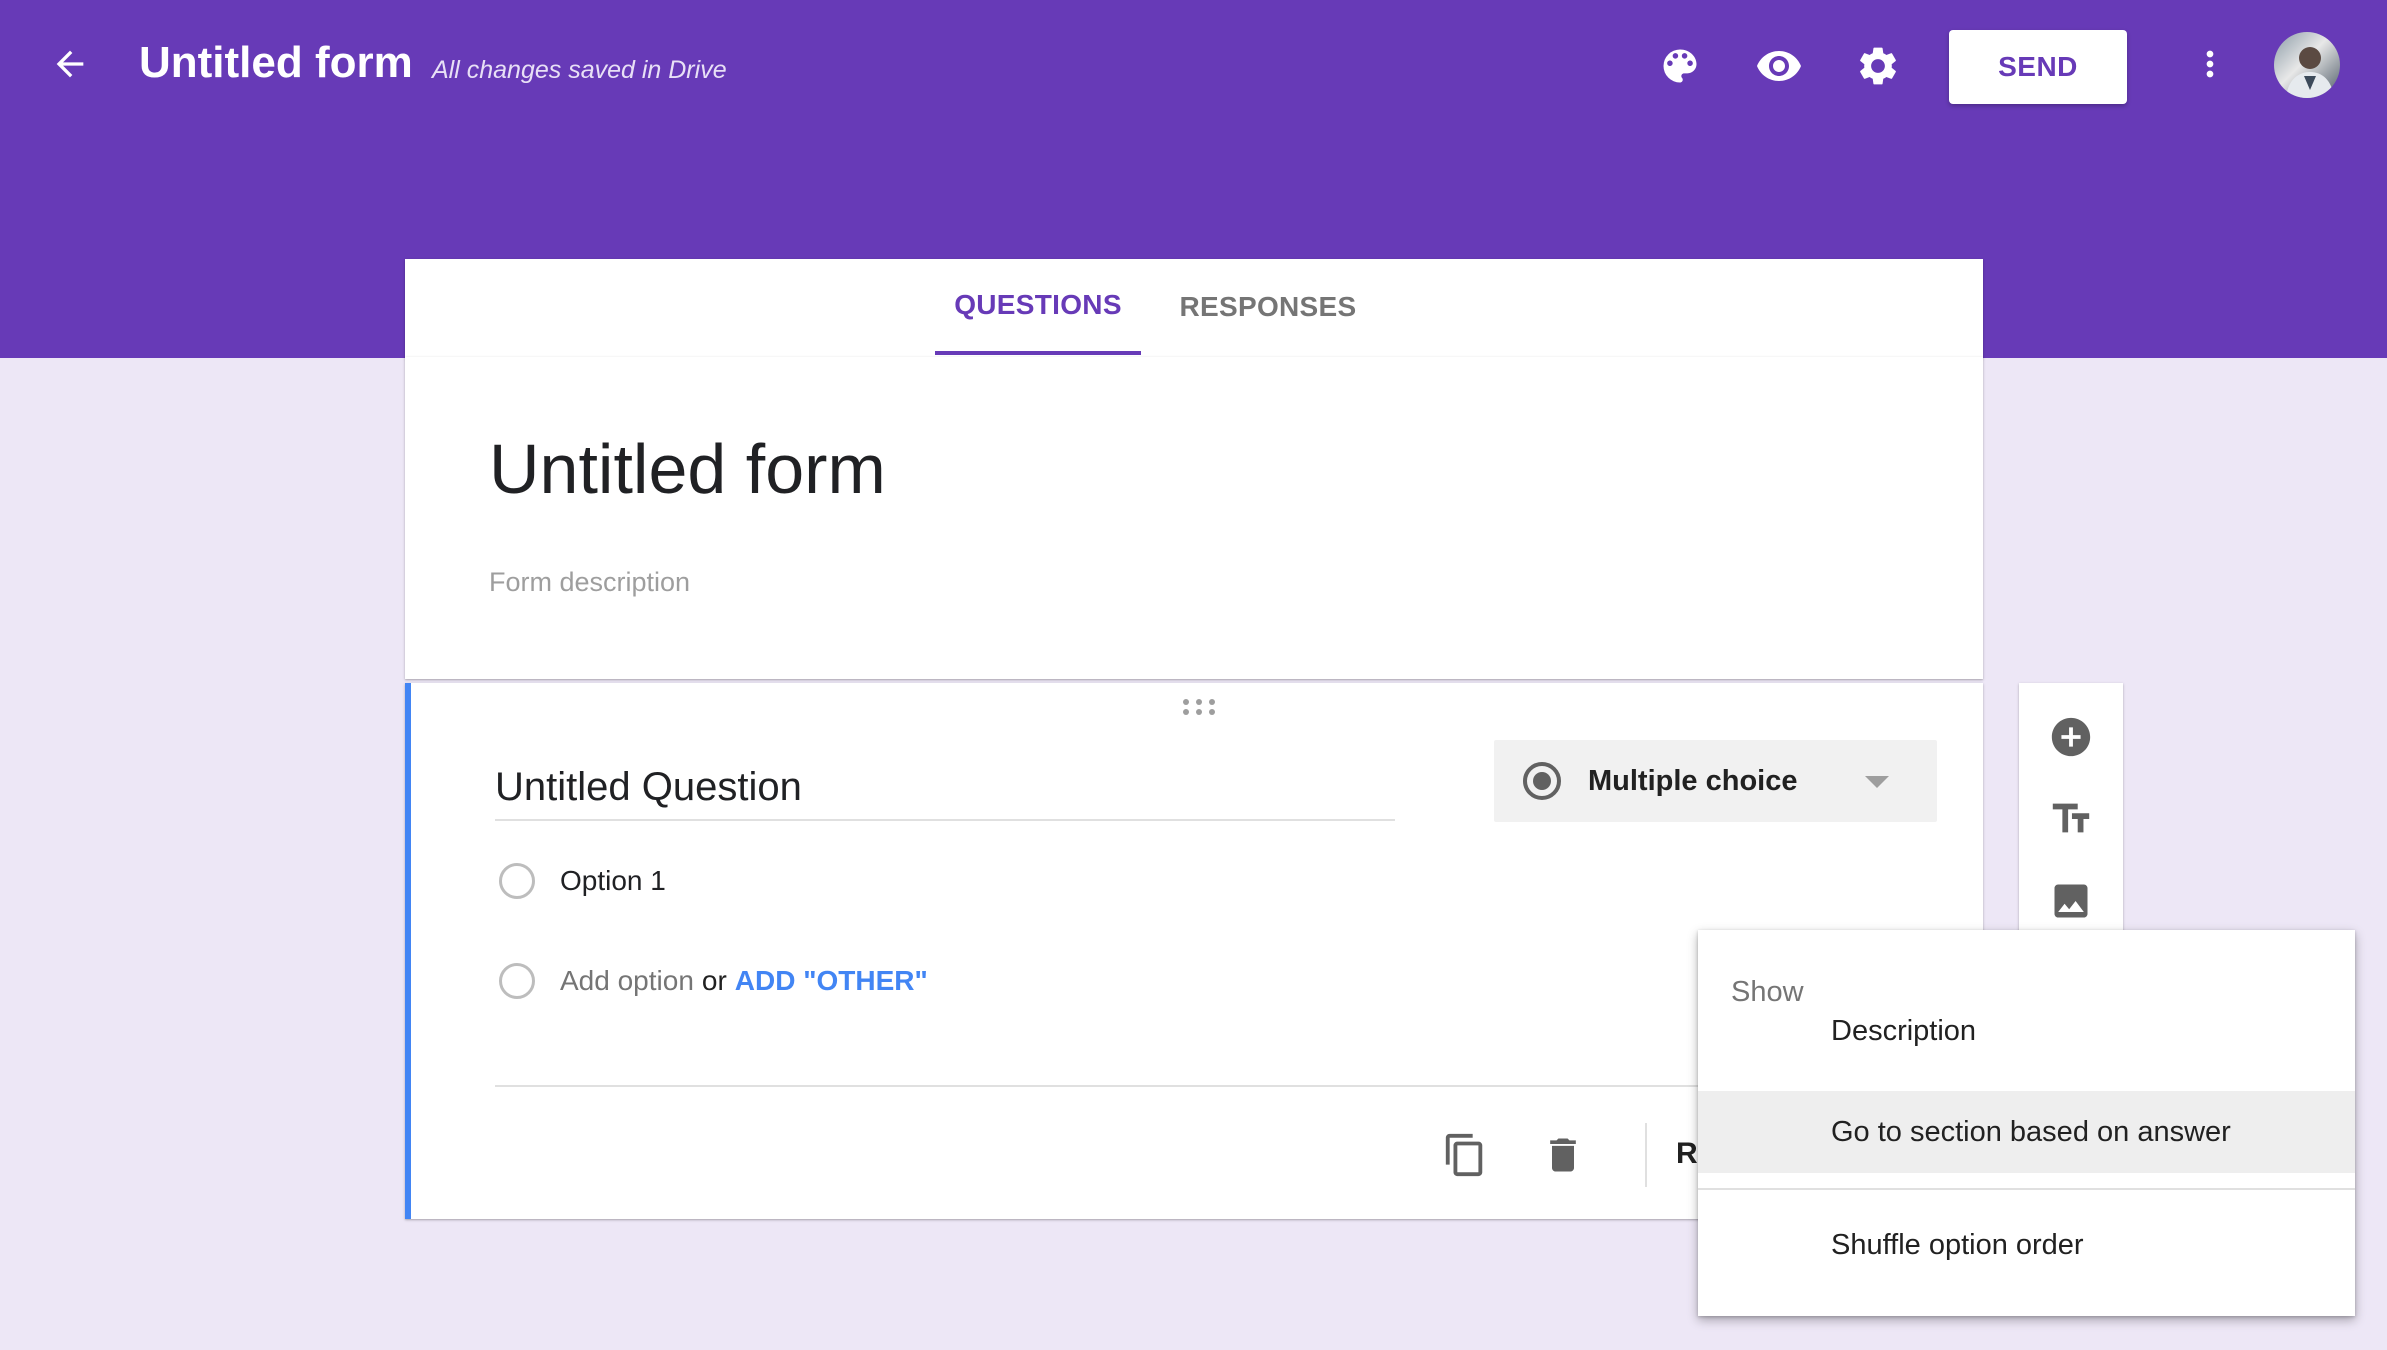 This screenshot has height=1350, width=2387. I want to click on palette-icon, so click(1680, 66).